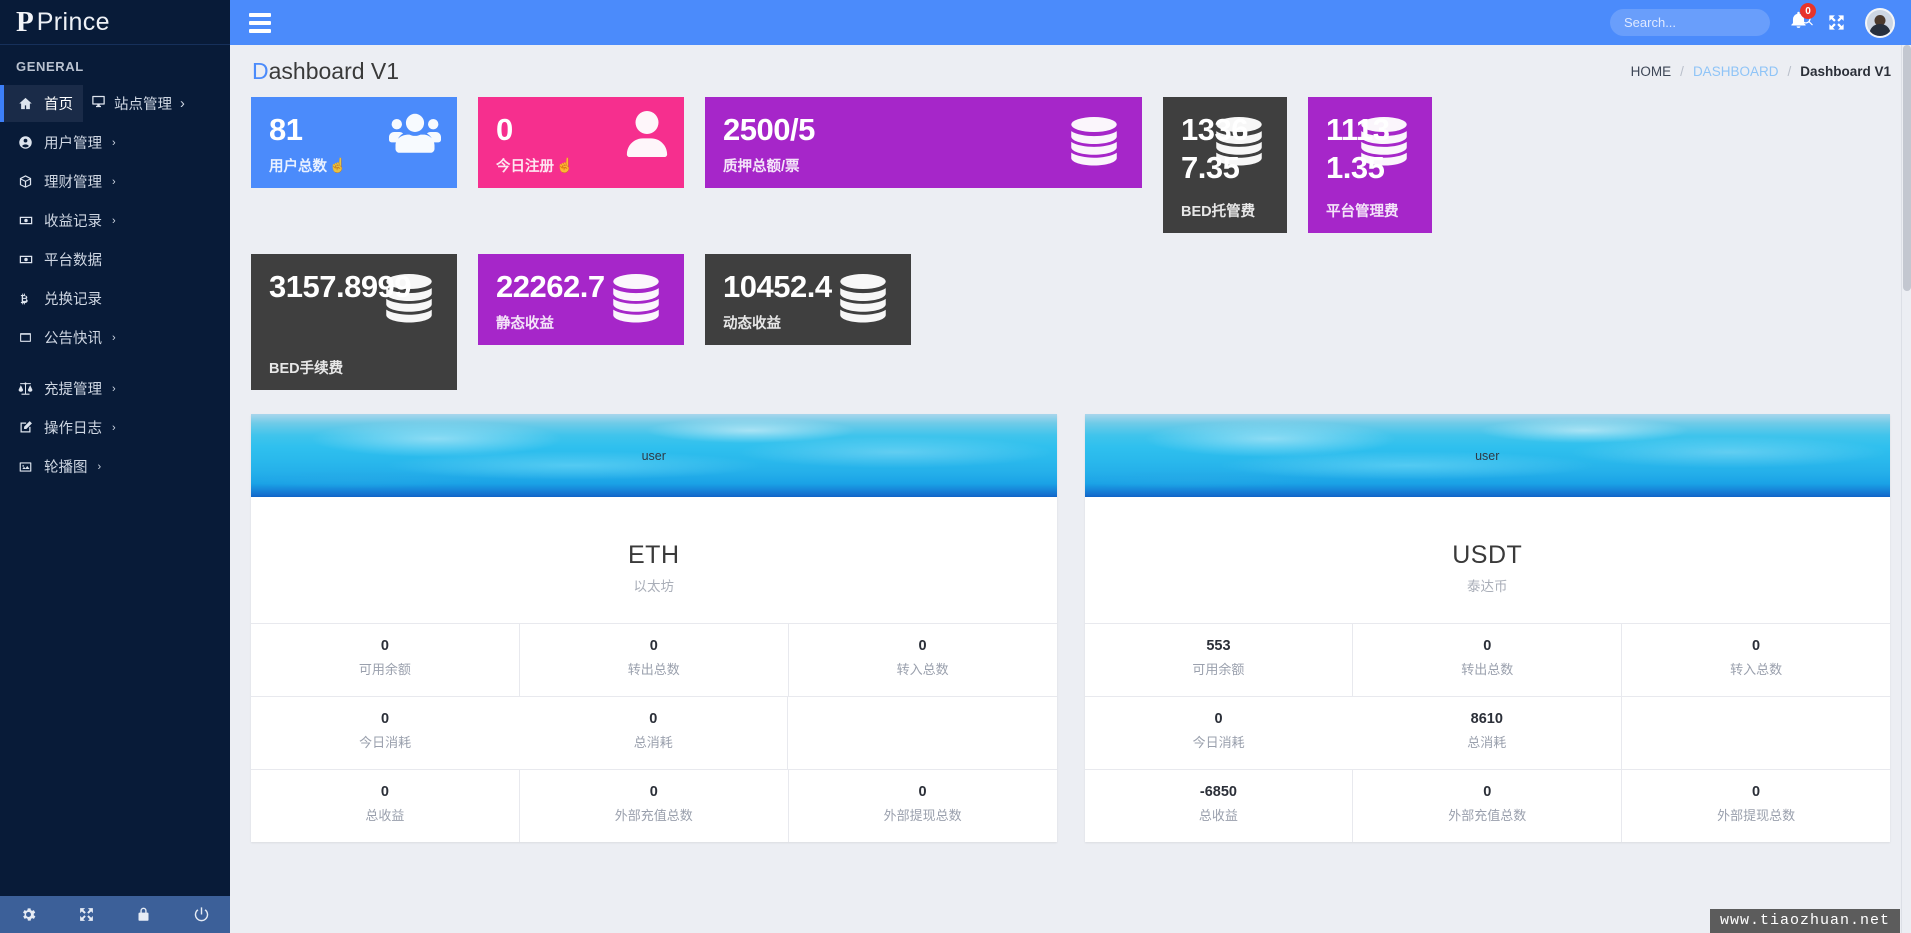  I want to click on stat-cell-label: 总收益, so click(385, 815).